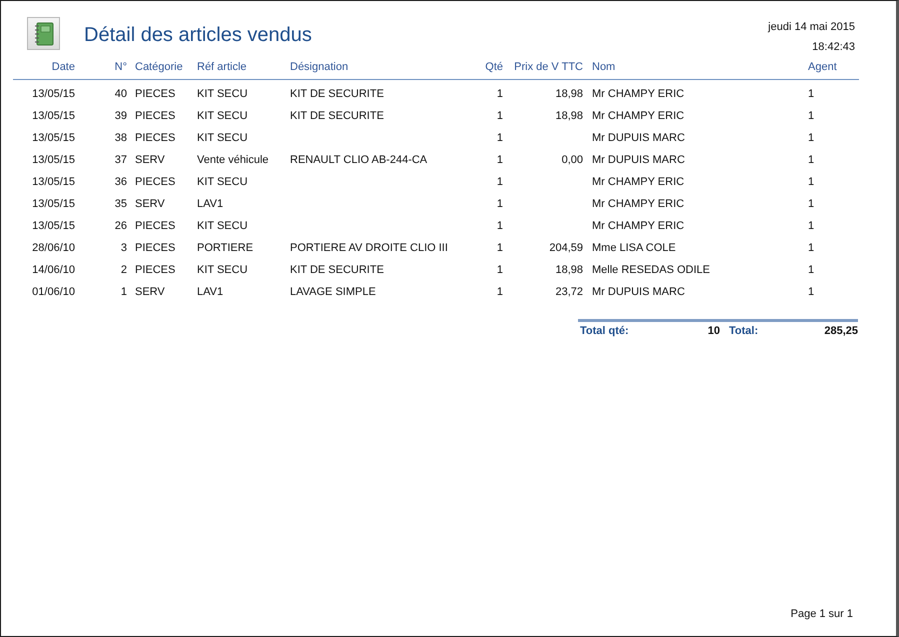 This screenshot has height=637, width=899. What do you see at coordinates (120, 182) in the screenshot?
I see `table-cell: 36` at bounding box center [120, 182].